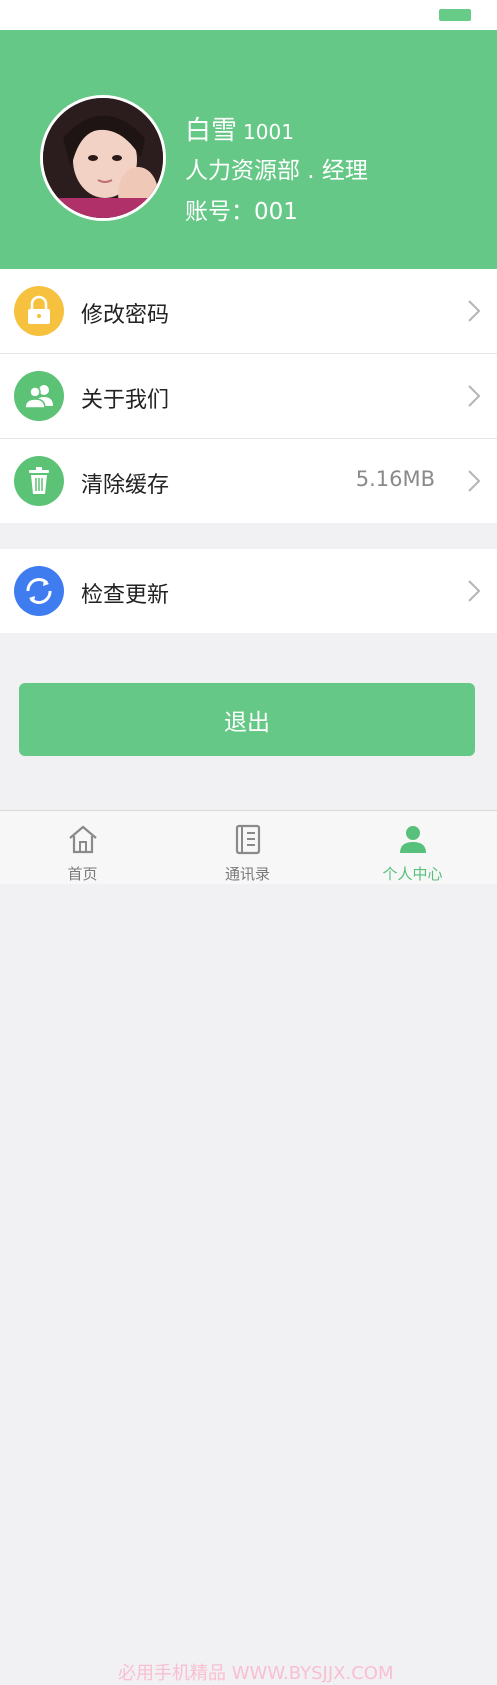 The width and height of the screenshot is (497, 1685). What do you see at coordinates (39, 396) in the screenshot?
I see `people-icon` at bounding box center [39, 396].